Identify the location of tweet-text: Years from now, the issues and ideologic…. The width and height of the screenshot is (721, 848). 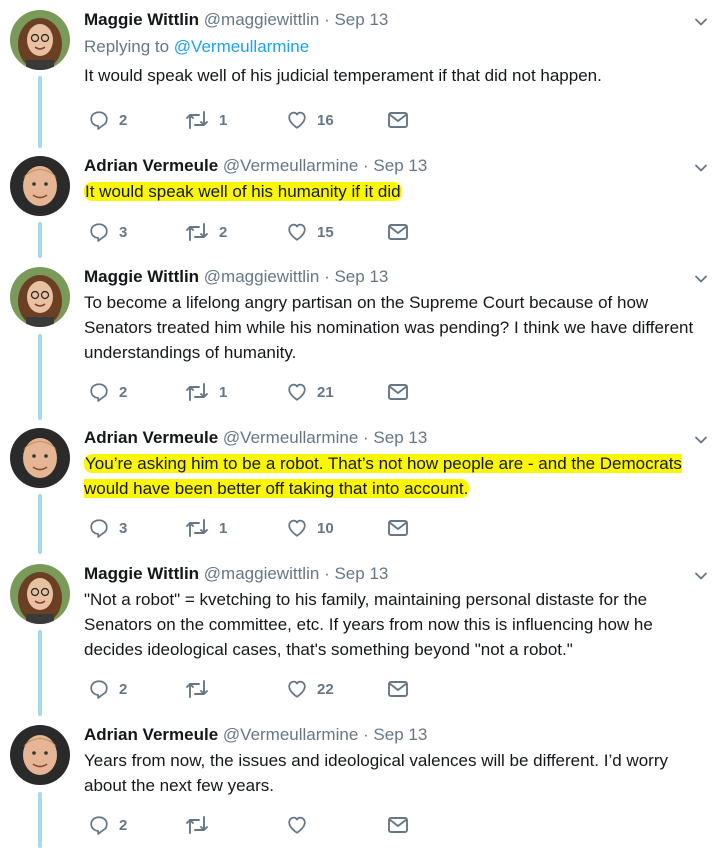
(394, 773).